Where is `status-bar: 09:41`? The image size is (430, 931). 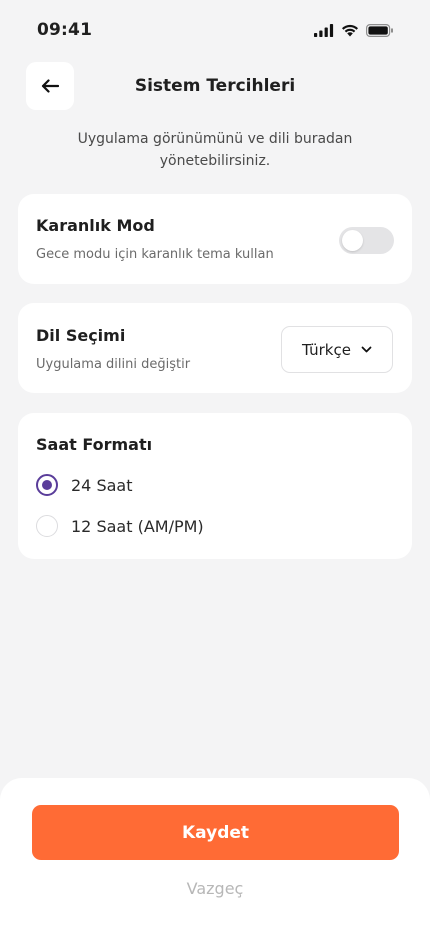
status-bar: 09:41 is located at coordinates (215, 30).